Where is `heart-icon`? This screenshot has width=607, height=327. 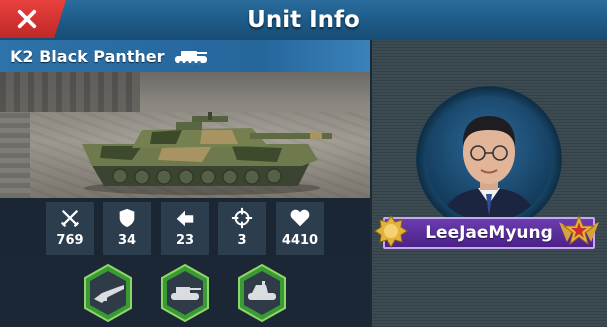 heart-icon is located at coordinates (300, 218).